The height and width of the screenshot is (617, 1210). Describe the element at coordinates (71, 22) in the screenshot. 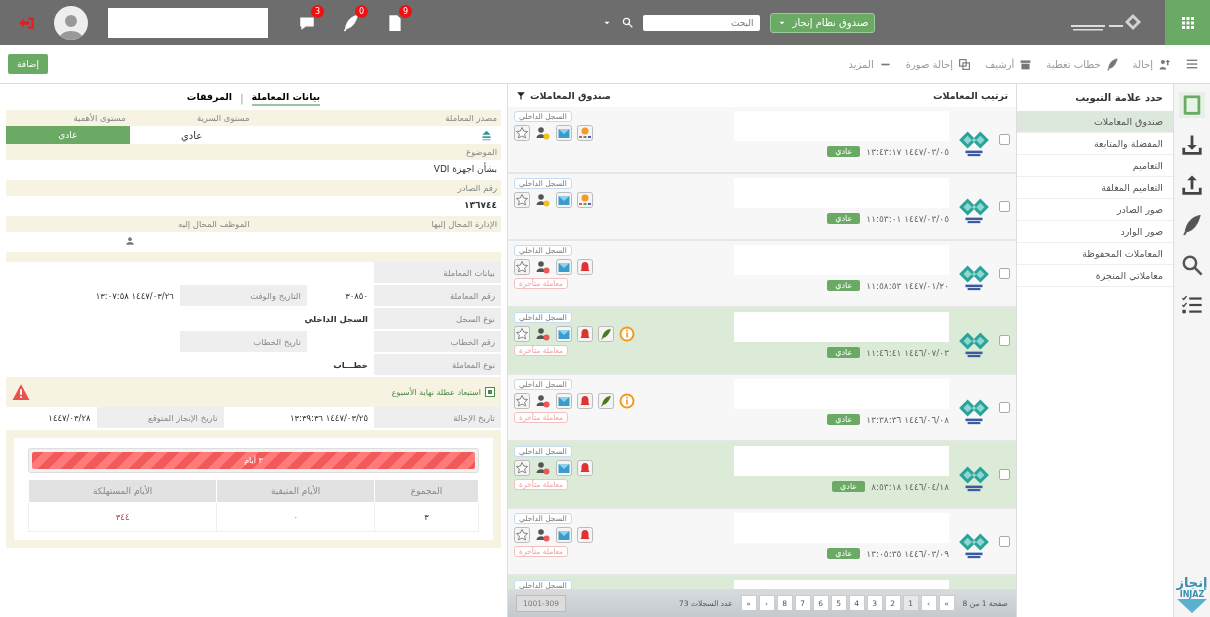

I see `avatar-icon` at that location.